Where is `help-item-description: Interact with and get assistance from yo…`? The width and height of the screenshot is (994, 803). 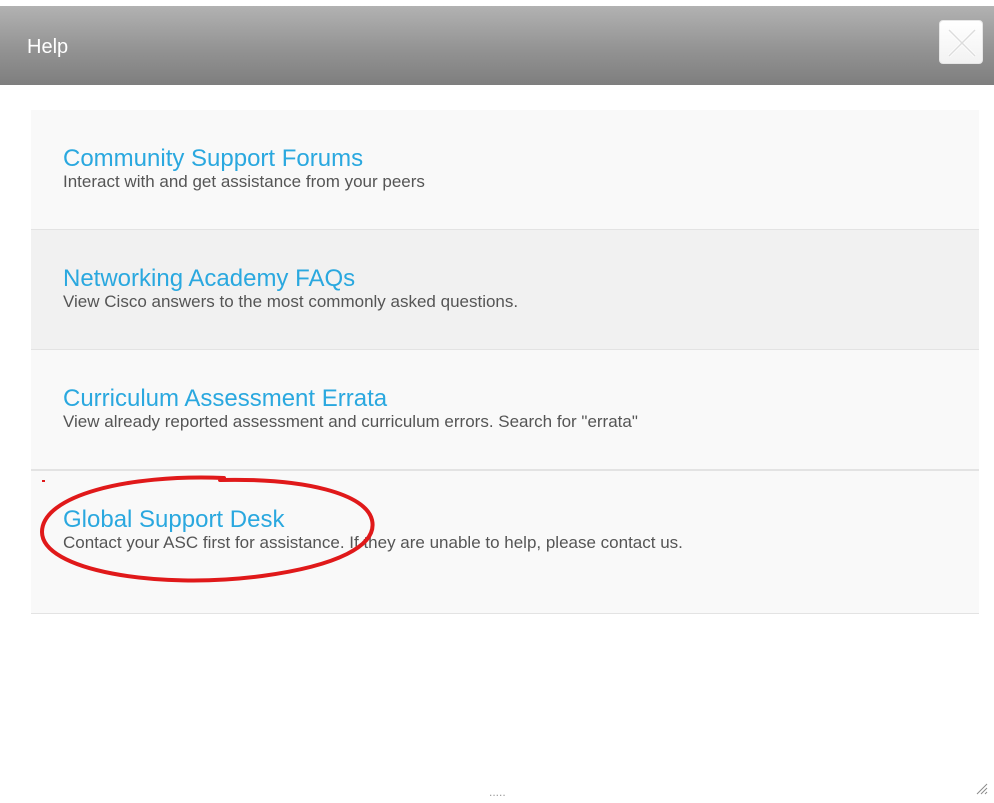 help-item-description: Interact with and get assistance from yo… is located at coordinates (244, 181).